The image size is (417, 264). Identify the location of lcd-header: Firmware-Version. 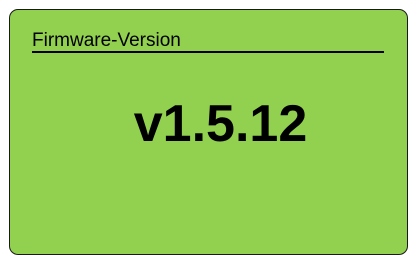
(208, 40).